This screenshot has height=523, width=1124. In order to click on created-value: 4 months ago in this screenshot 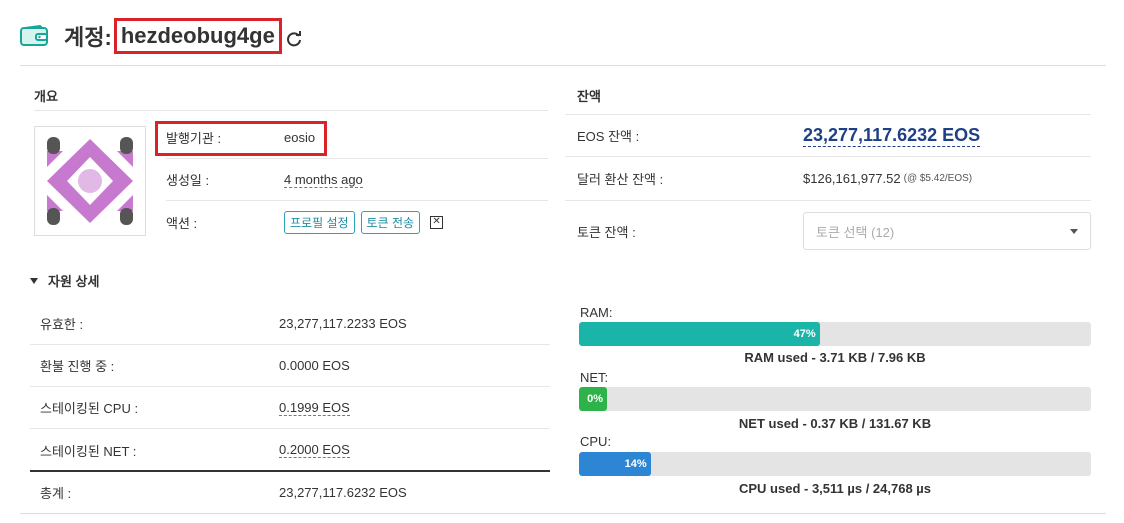, I will do `click(323, 180)`.